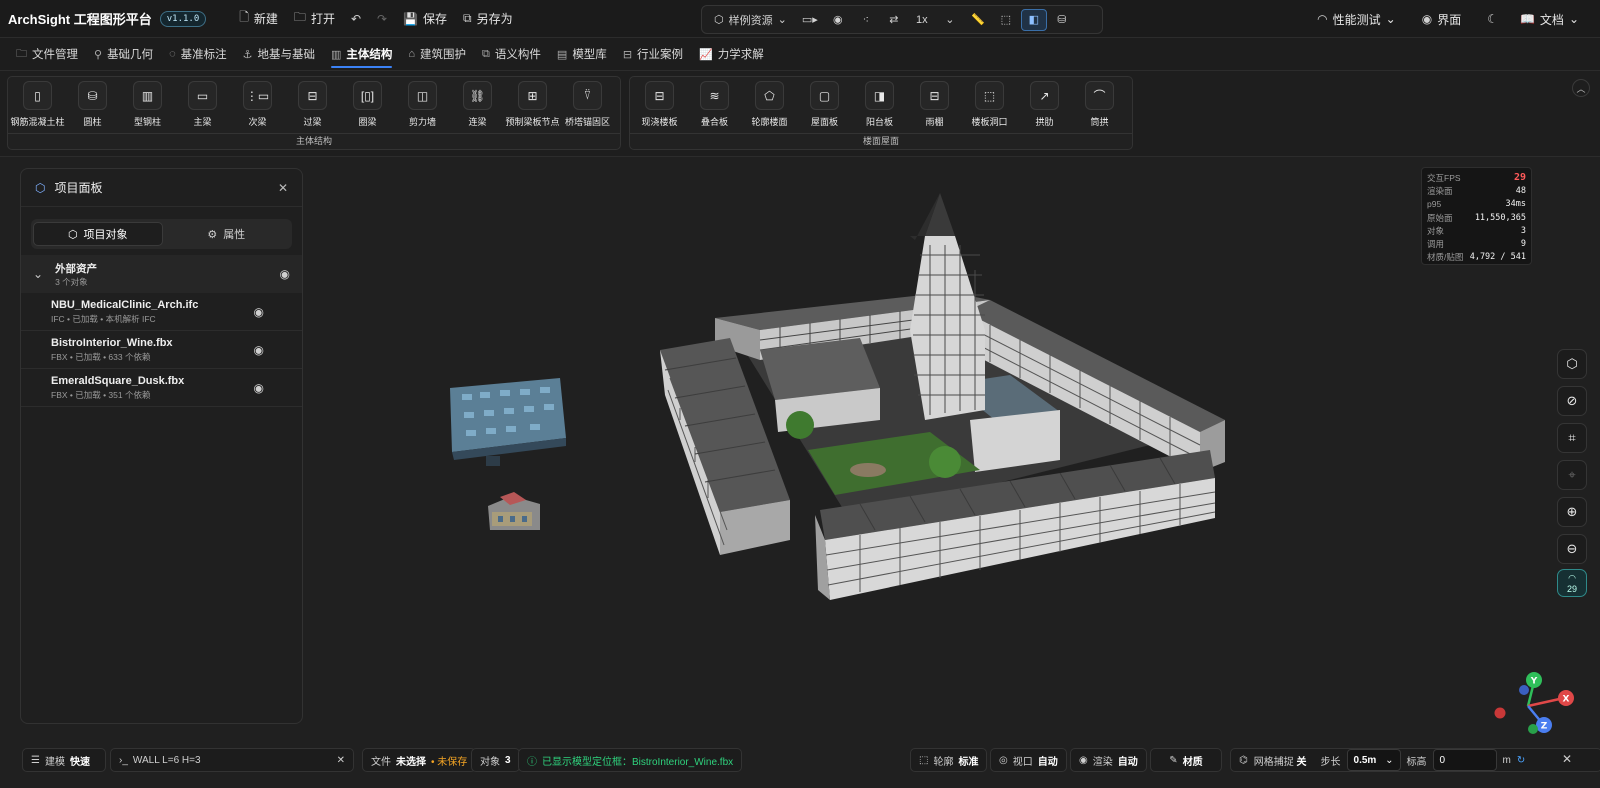 This screenshot has width=1600, height=788. What do you see at coordinates (824, 105) in the screenshot?
I see `ribbon-button-1-3: ▢ 屋面板` at bounding box center [824, 105].